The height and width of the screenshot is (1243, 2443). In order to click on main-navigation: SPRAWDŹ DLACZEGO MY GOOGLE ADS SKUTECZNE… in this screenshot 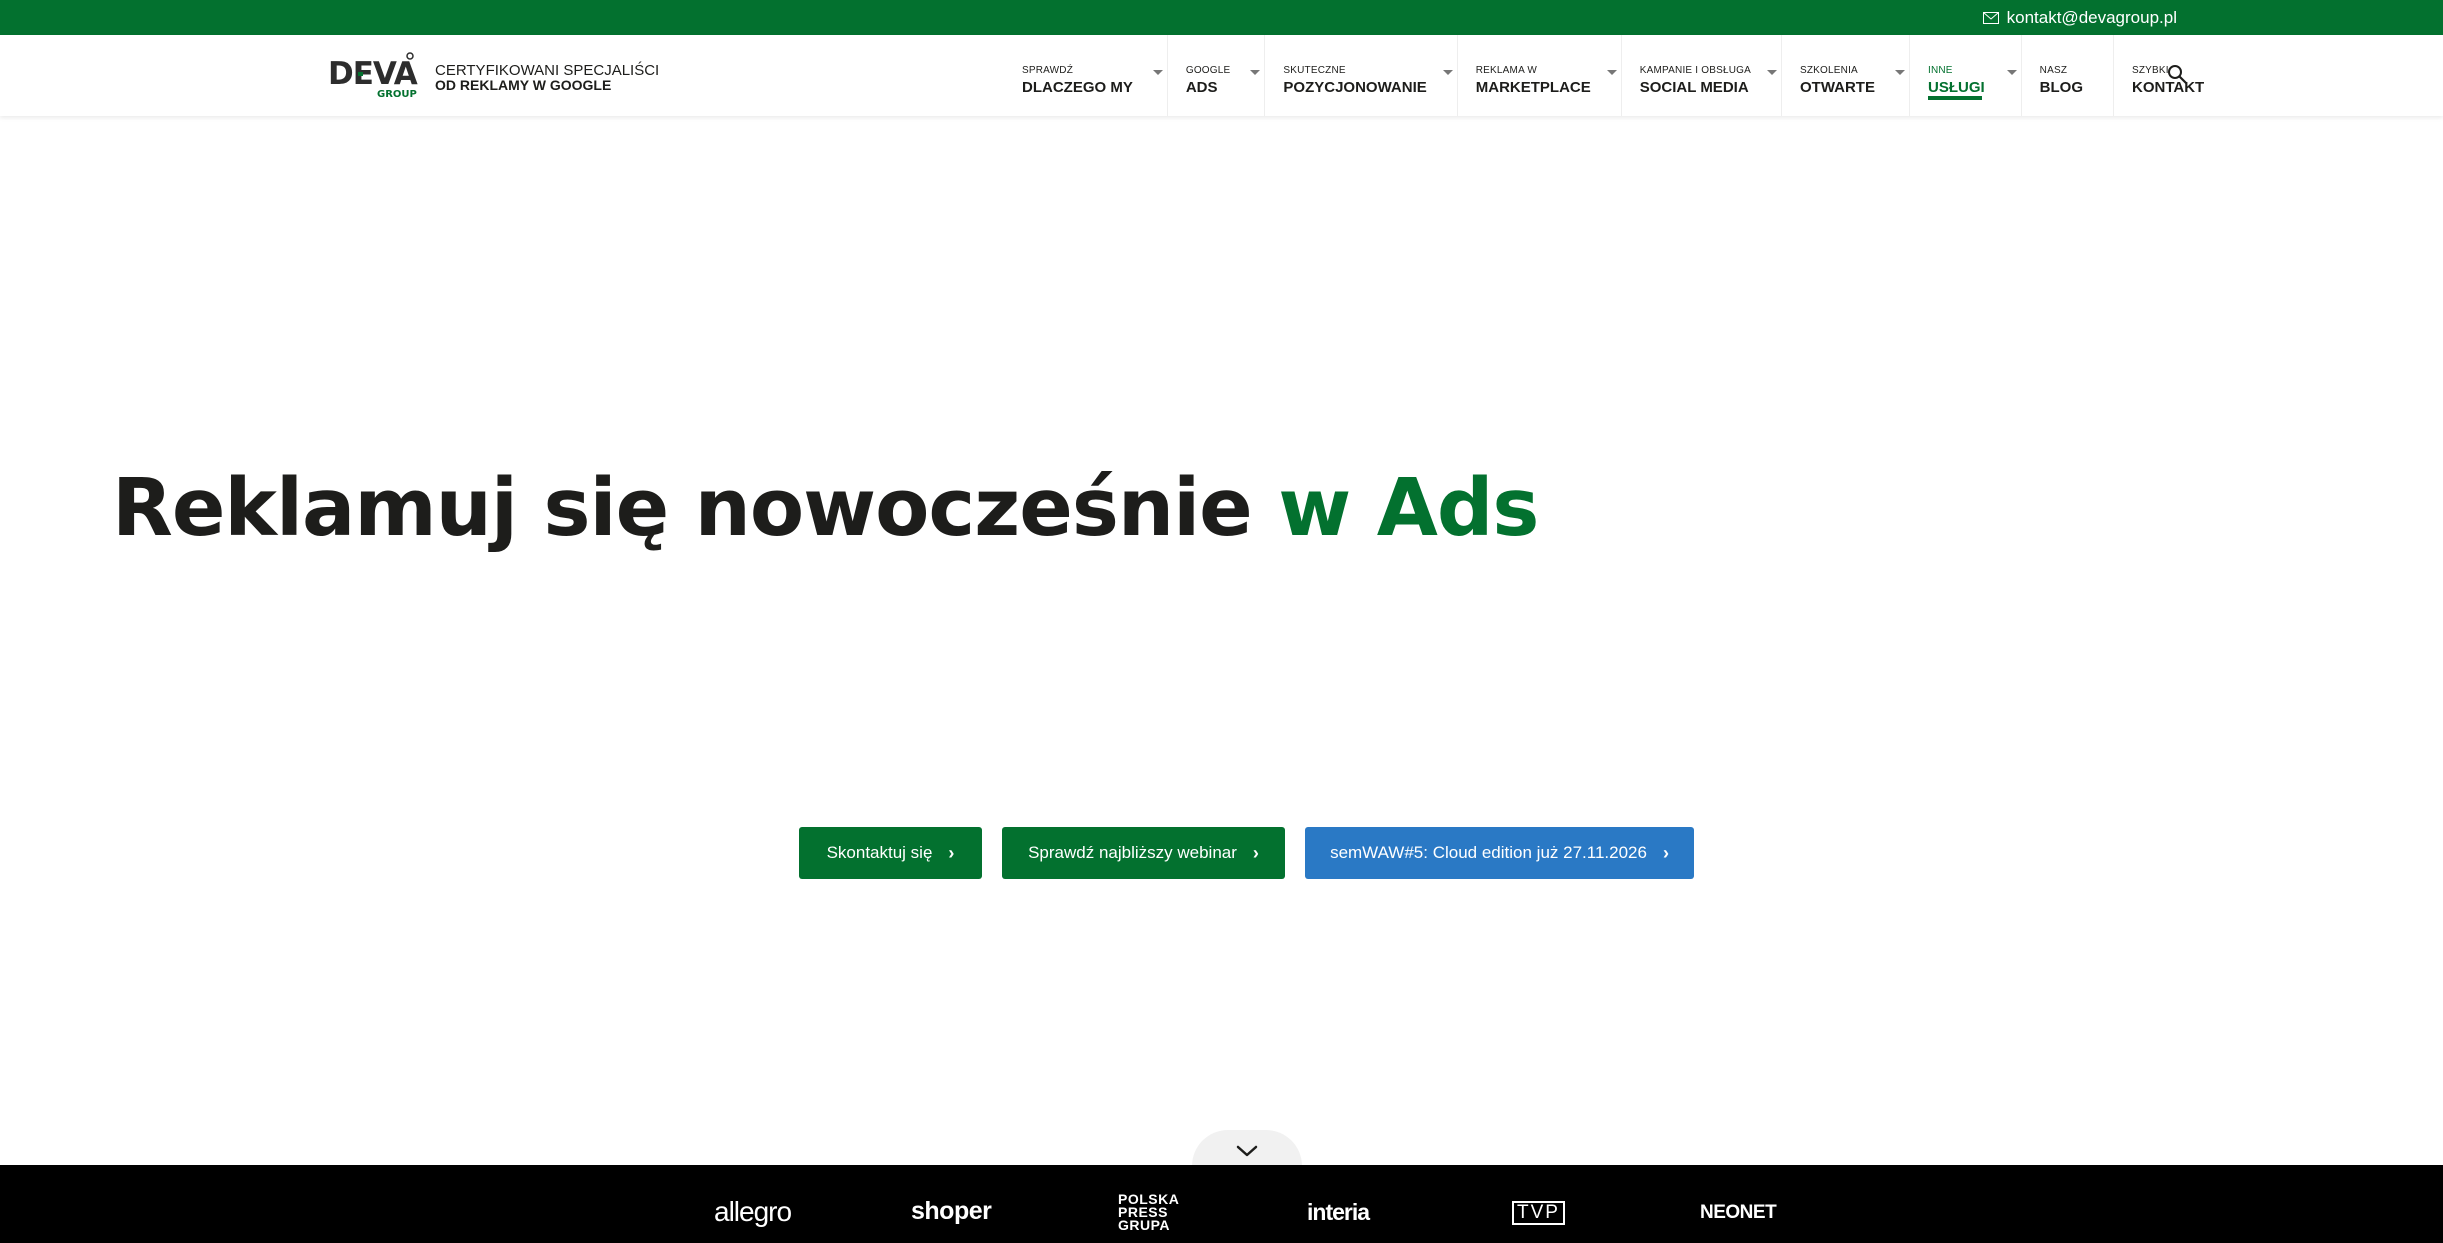, I will do `click(1613, 75)`.